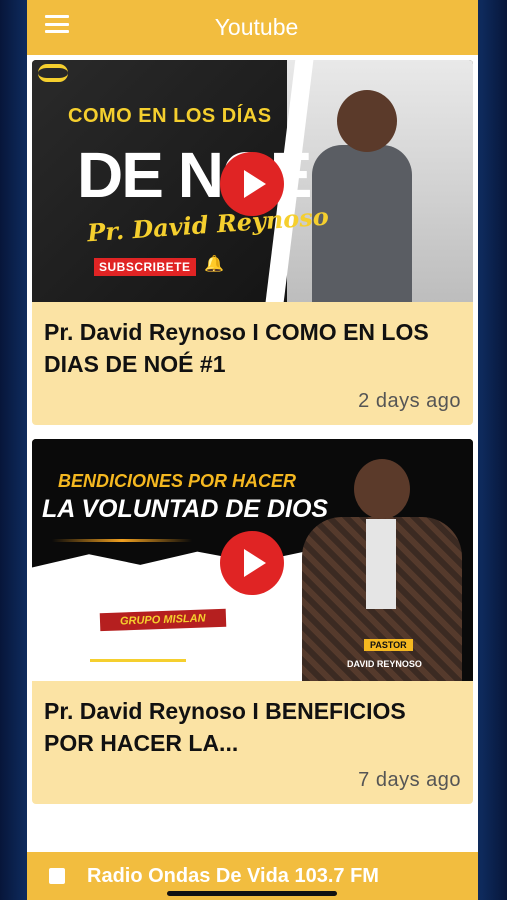  Describe the element at coordinates (57, 876) in the screenshot. I see `stop-icon` at that location.